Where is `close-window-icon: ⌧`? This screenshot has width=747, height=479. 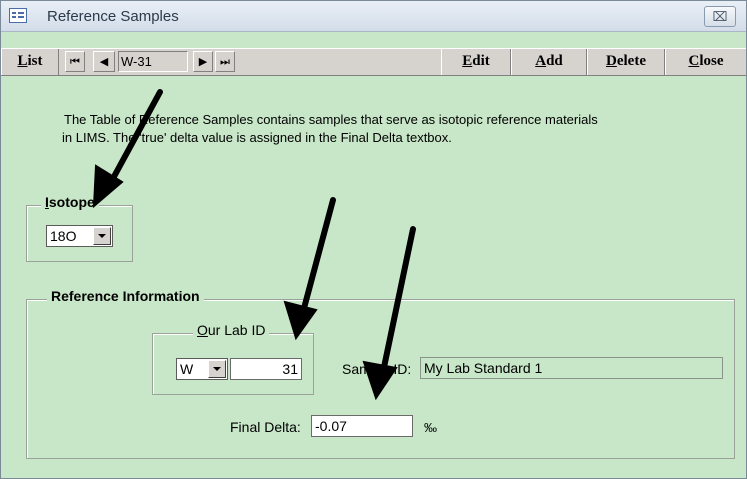
close-window-icon: ⌧ is located at coordinates (720, 16).